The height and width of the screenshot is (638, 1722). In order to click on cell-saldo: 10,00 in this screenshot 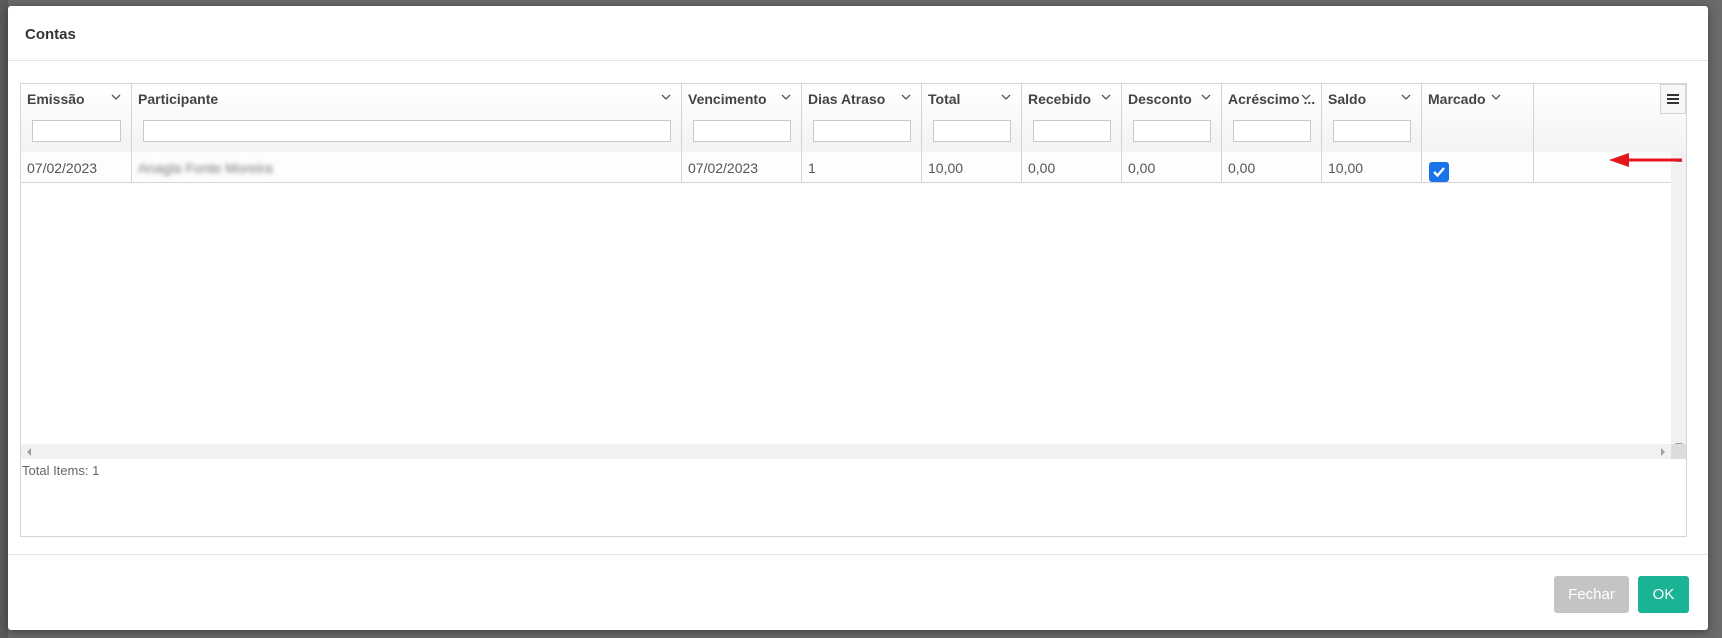, I will do `click(1372, 167)`.